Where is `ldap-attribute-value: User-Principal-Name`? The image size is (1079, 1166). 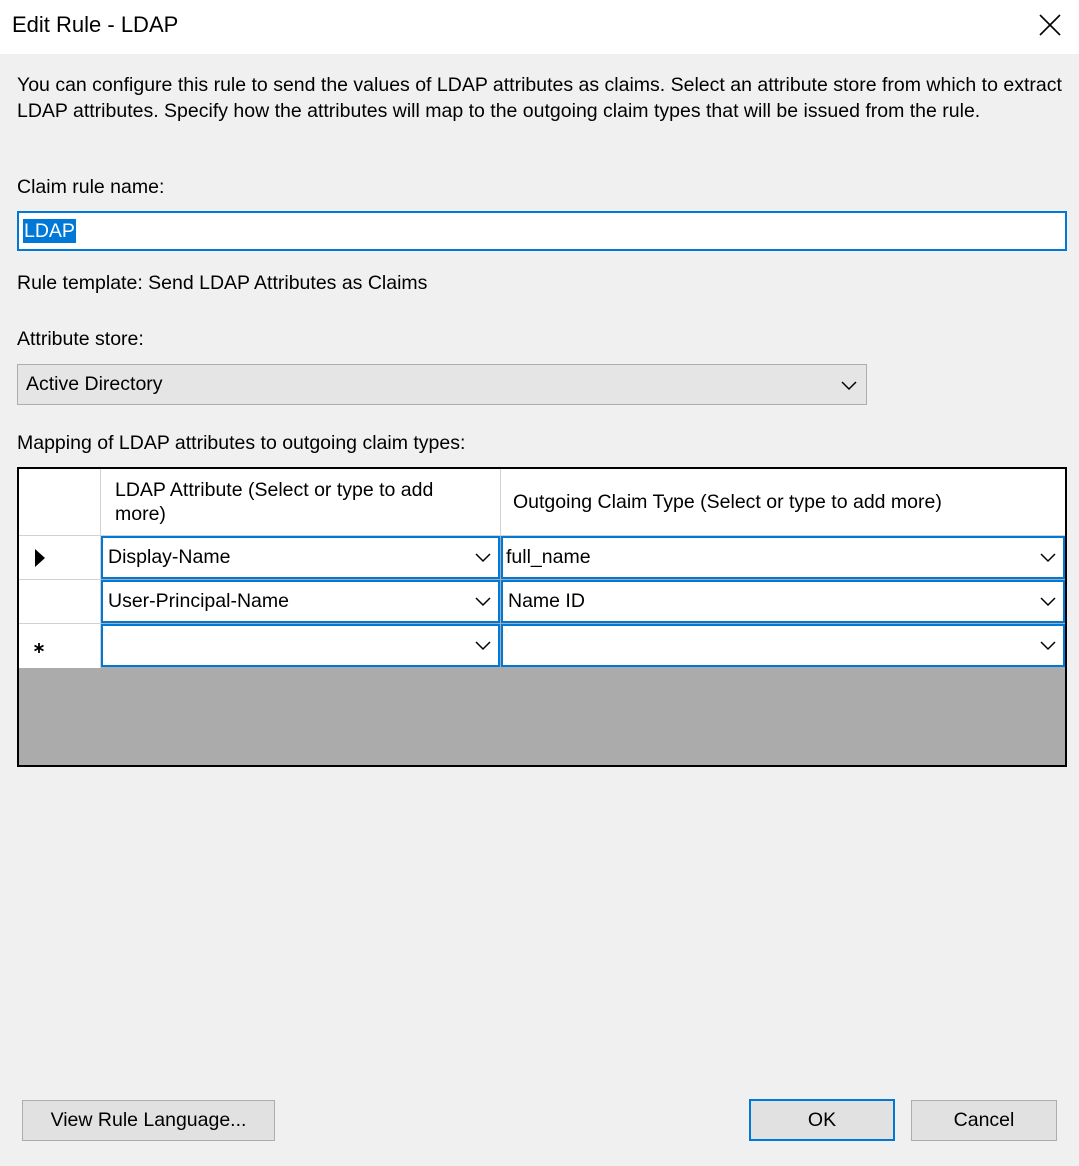 ldap-attribute-value: User-Principal-Name is located at coordinates (198, 601).